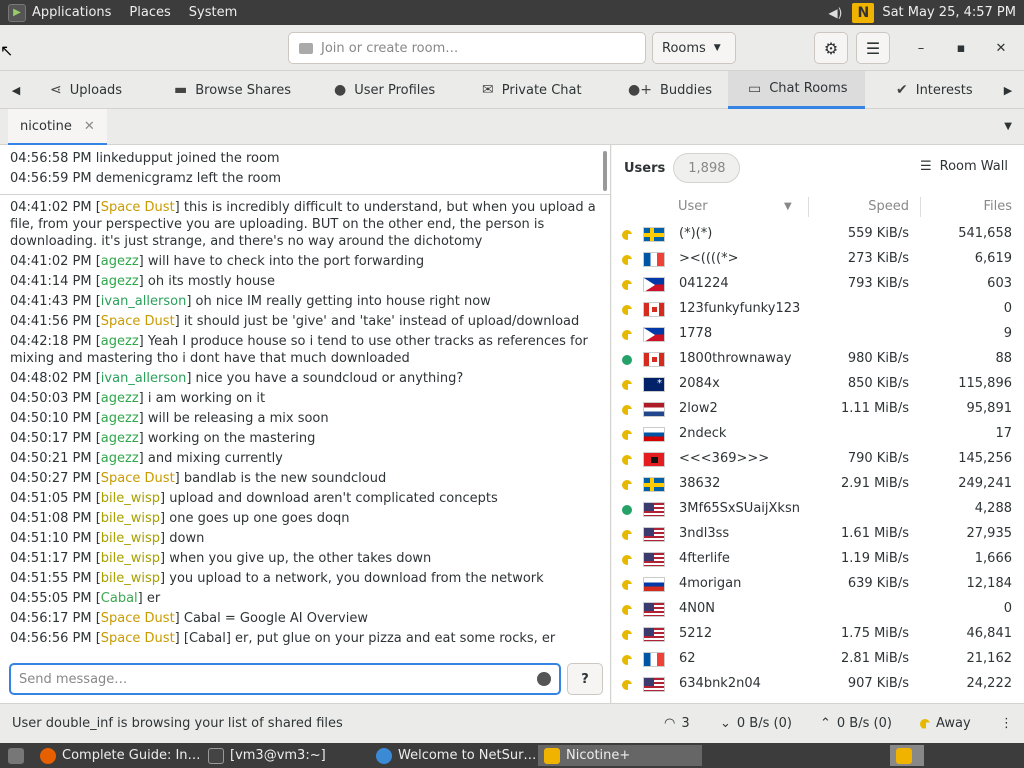 The width and height of the screenshot is (1024, 768). Describe the element at coordinates (818, 259) in the screenshot. I see `user-row: ><((((*> 273 KiB/s 6,619` at that location.